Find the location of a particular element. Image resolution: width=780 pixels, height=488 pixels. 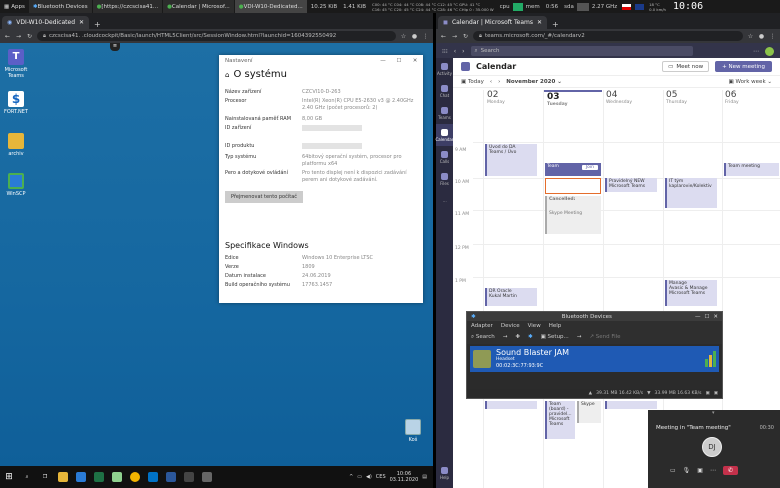

rail-files: Files is located at coordinates (444, 179).